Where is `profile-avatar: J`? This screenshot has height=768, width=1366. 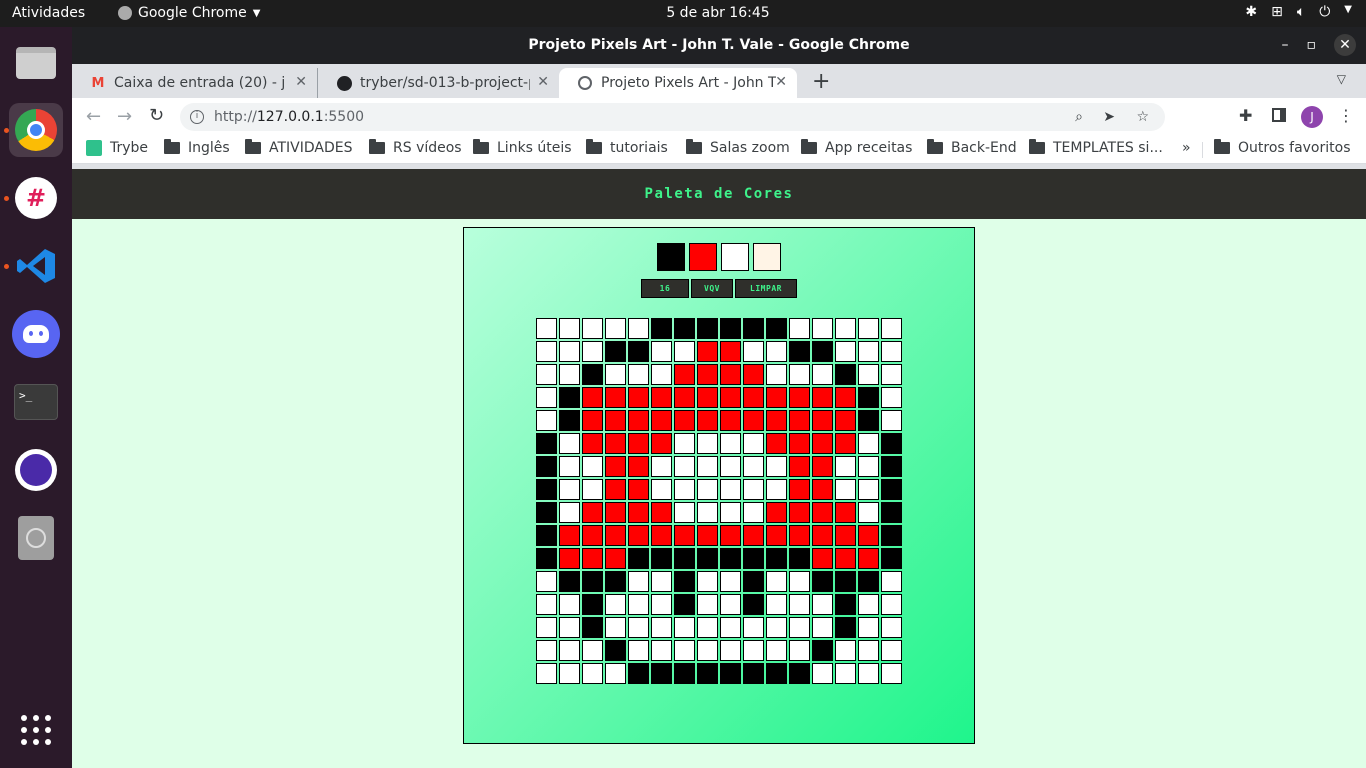 profile-avatar: J is located at coordinates (1312, 117).